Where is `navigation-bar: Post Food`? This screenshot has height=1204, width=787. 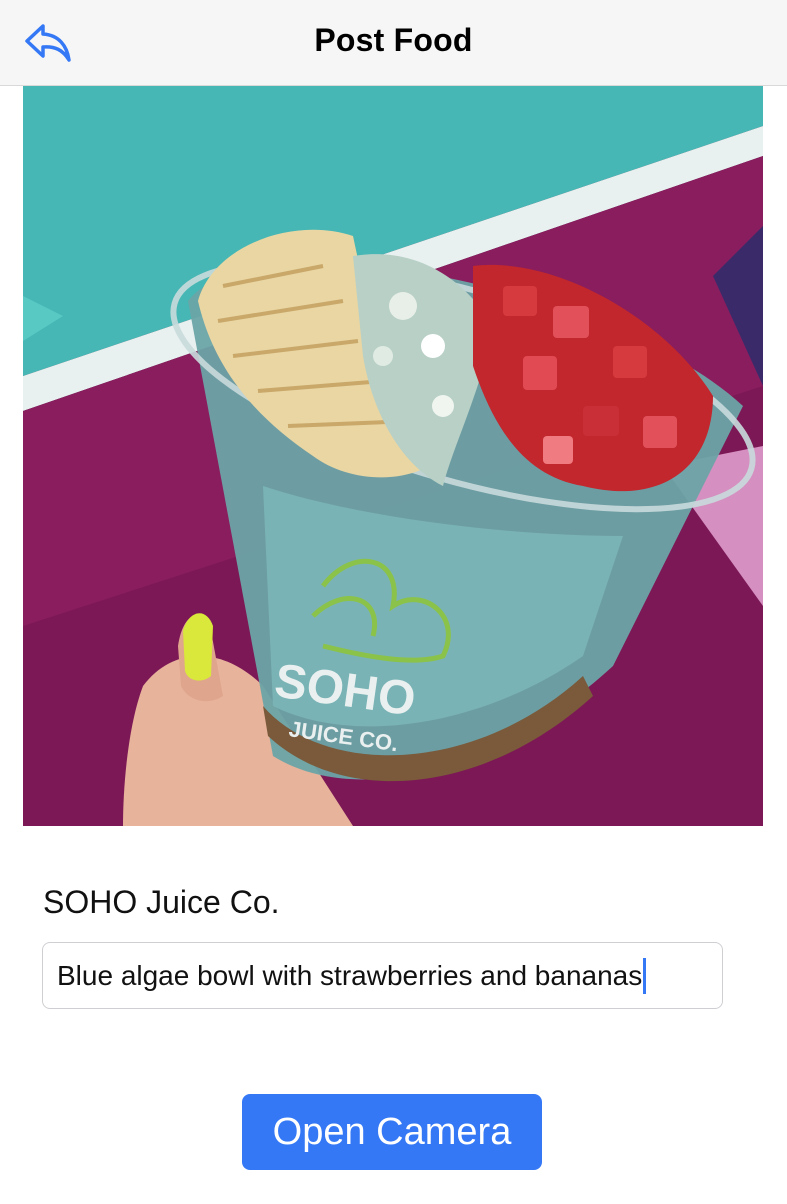
navigation-bar: Post Food is located at coordinates (393, 43).